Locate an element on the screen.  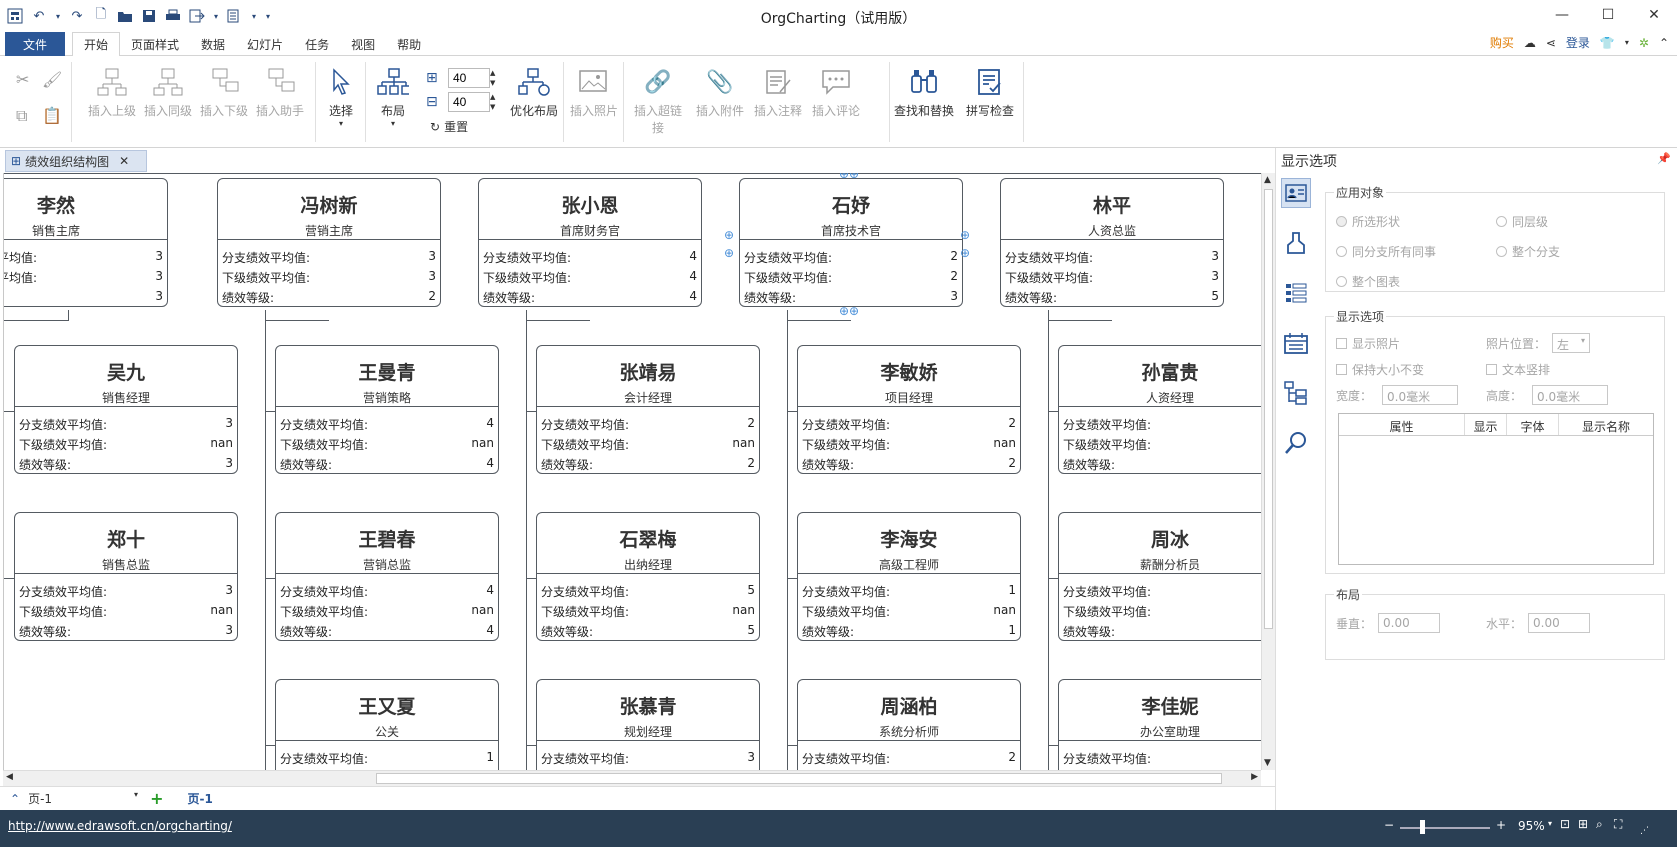
vertical-spacing-stepper: ▲ ▼ is located at coordinates (492, 102).